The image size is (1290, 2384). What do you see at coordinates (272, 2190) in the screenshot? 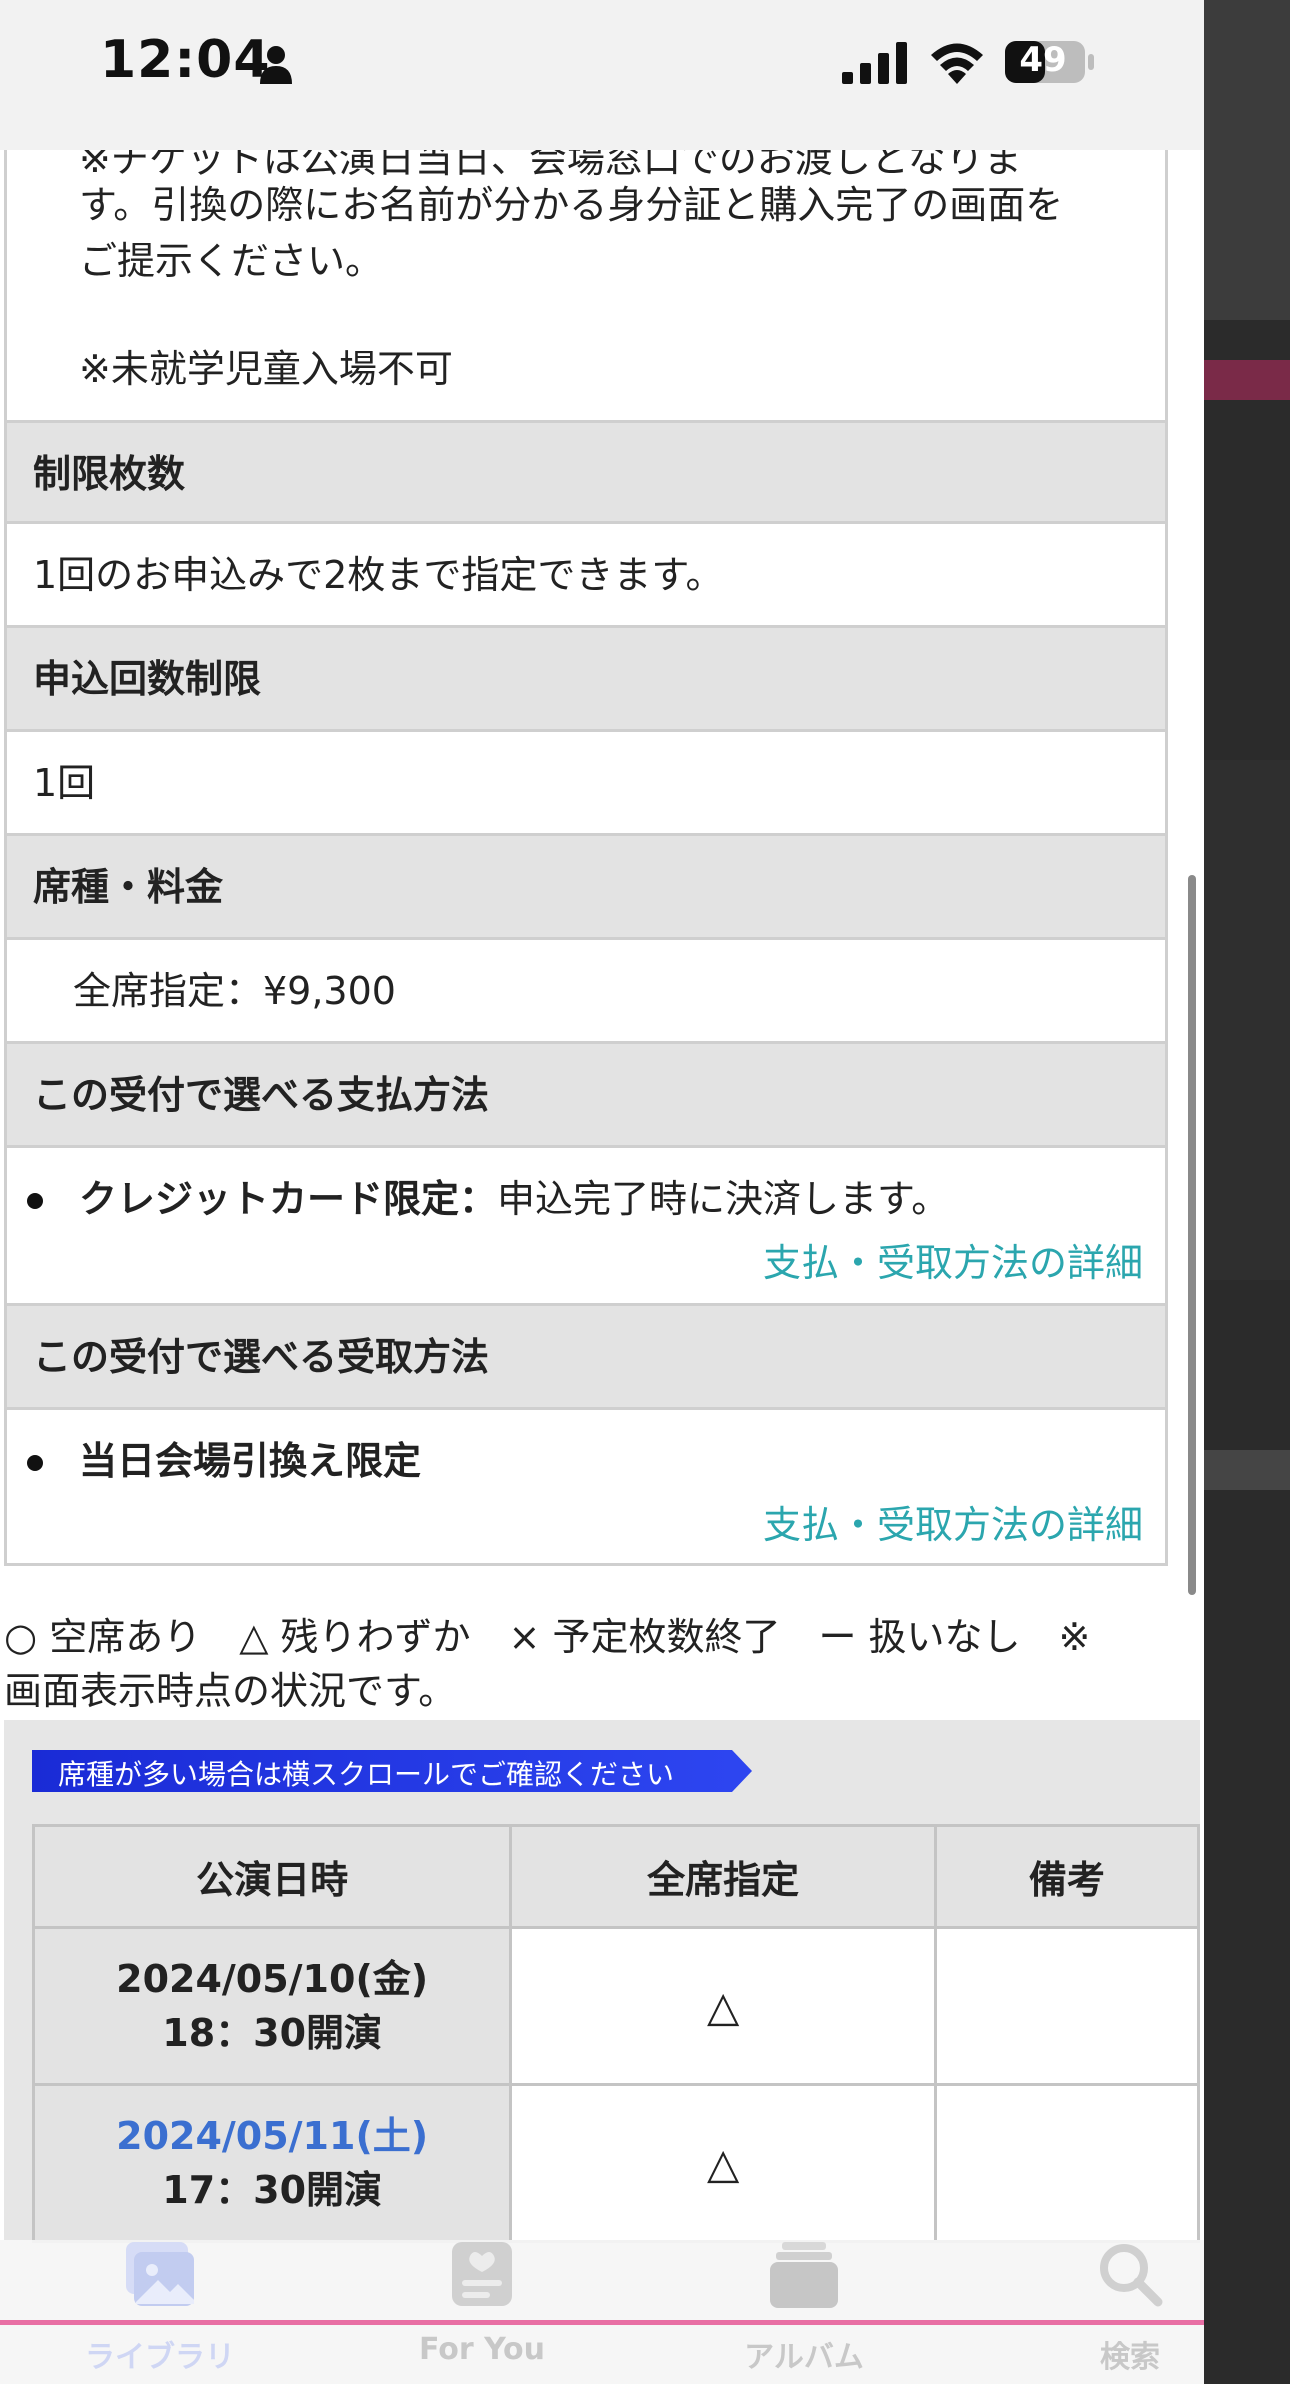
I see `time-text: 17：30開演` at bounding box center [272, 2190].